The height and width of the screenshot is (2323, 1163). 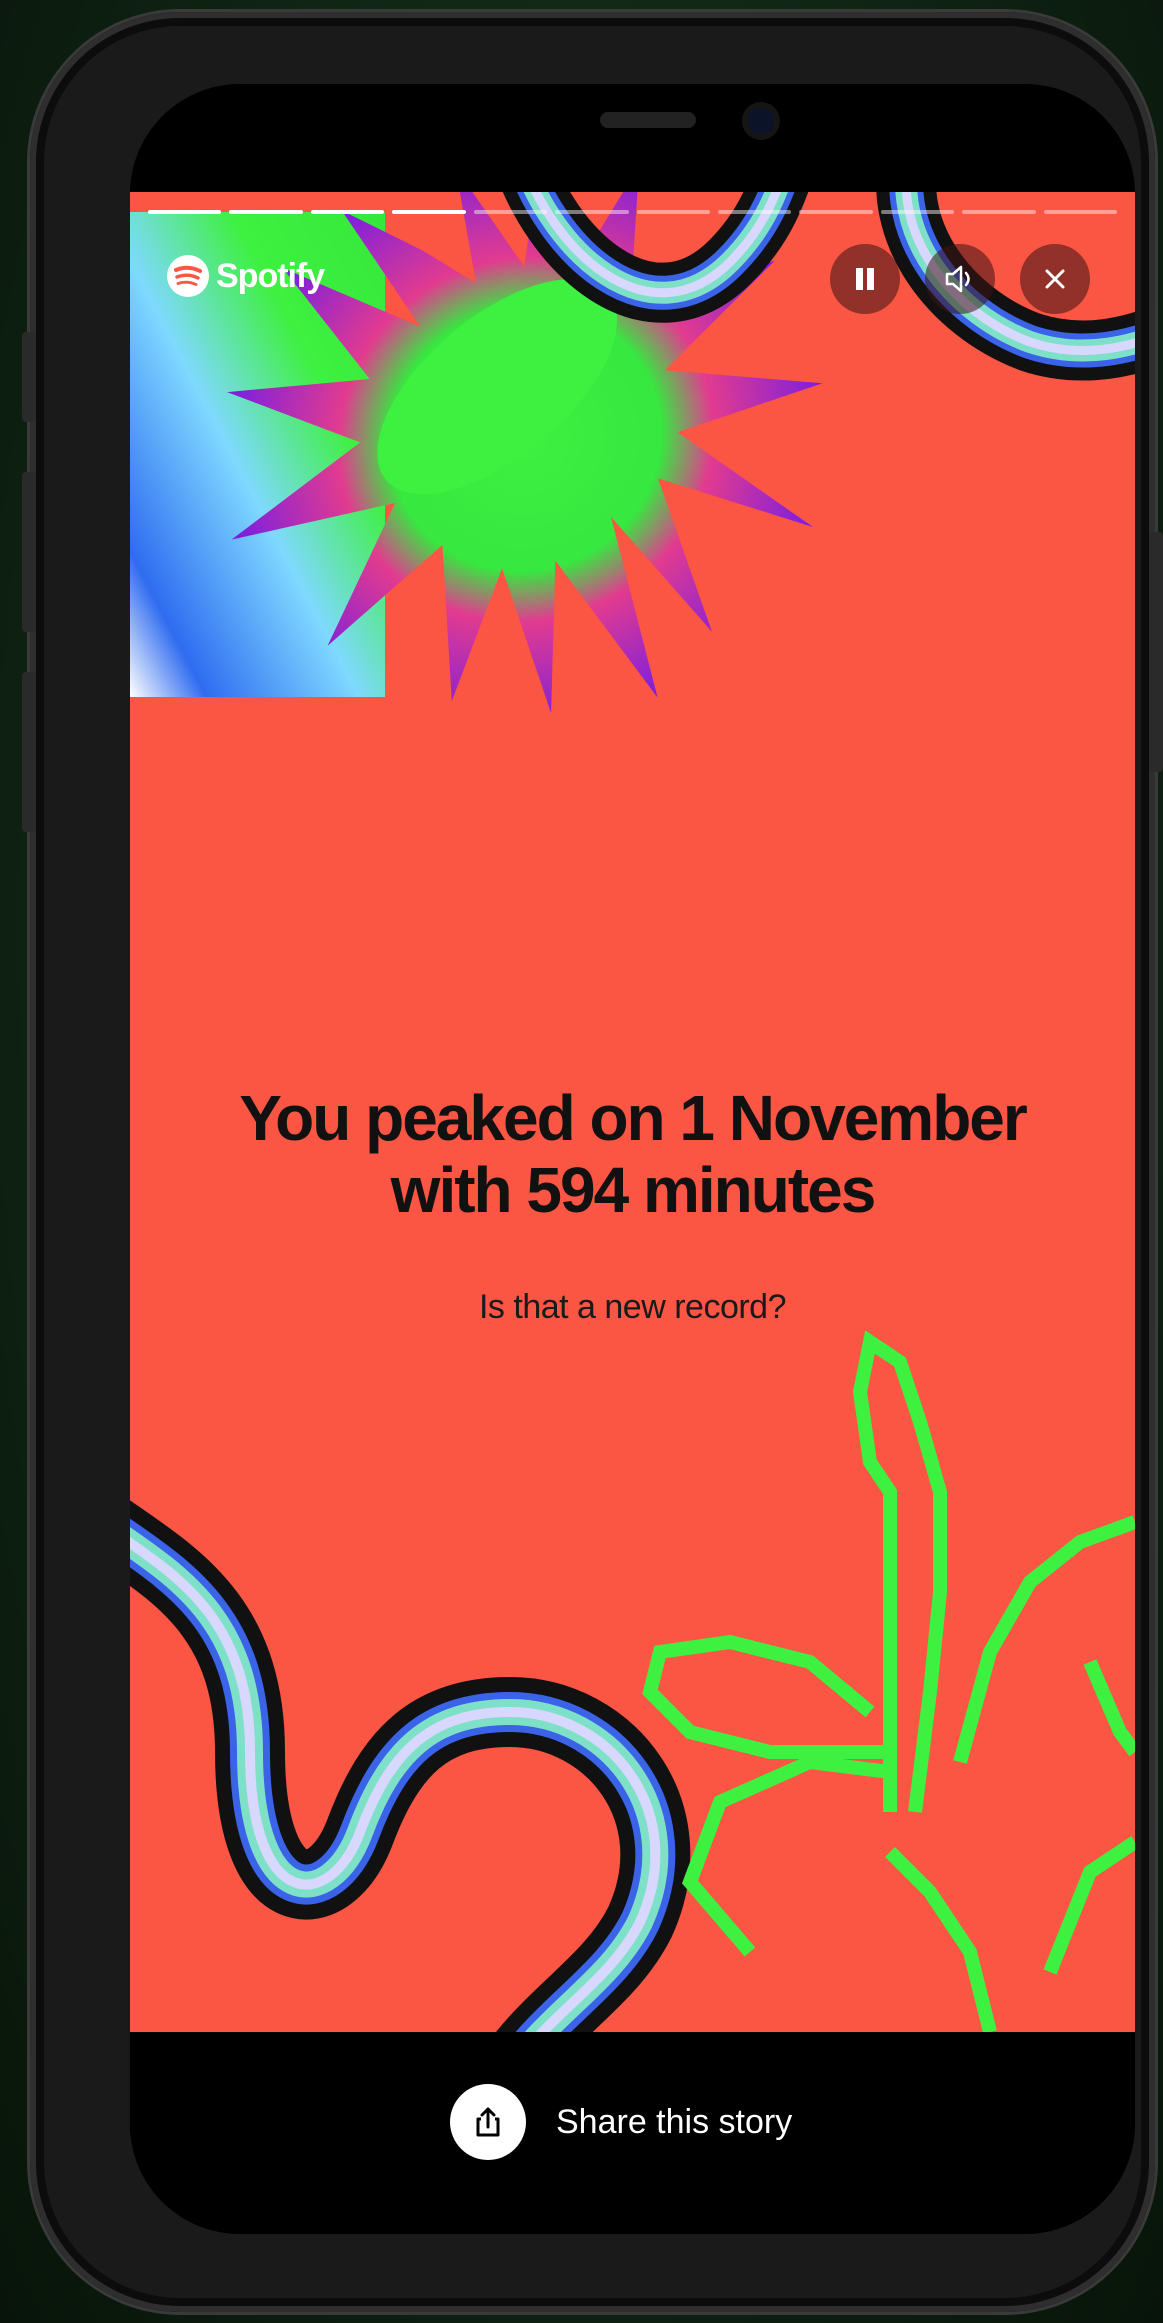 I want to click on spotify-logo: Spotify, so click(x=245, y=276).